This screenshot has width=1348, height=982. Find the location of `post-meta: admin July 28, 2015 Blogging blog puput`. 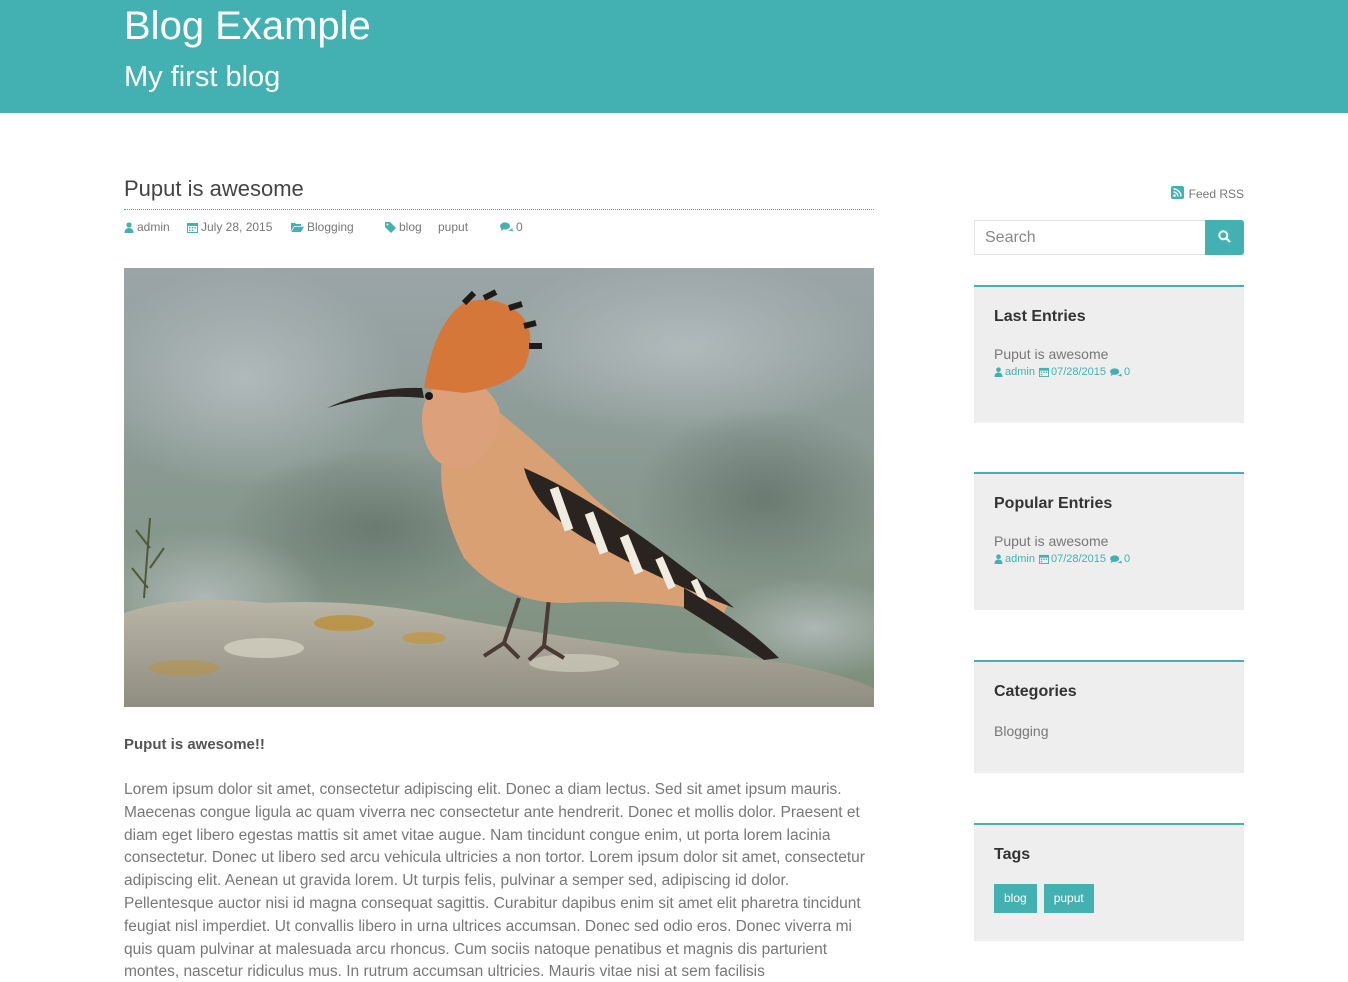

post-meta: admin July 28, 2015 Blogging blog puput is located at coordinates (499, 228).